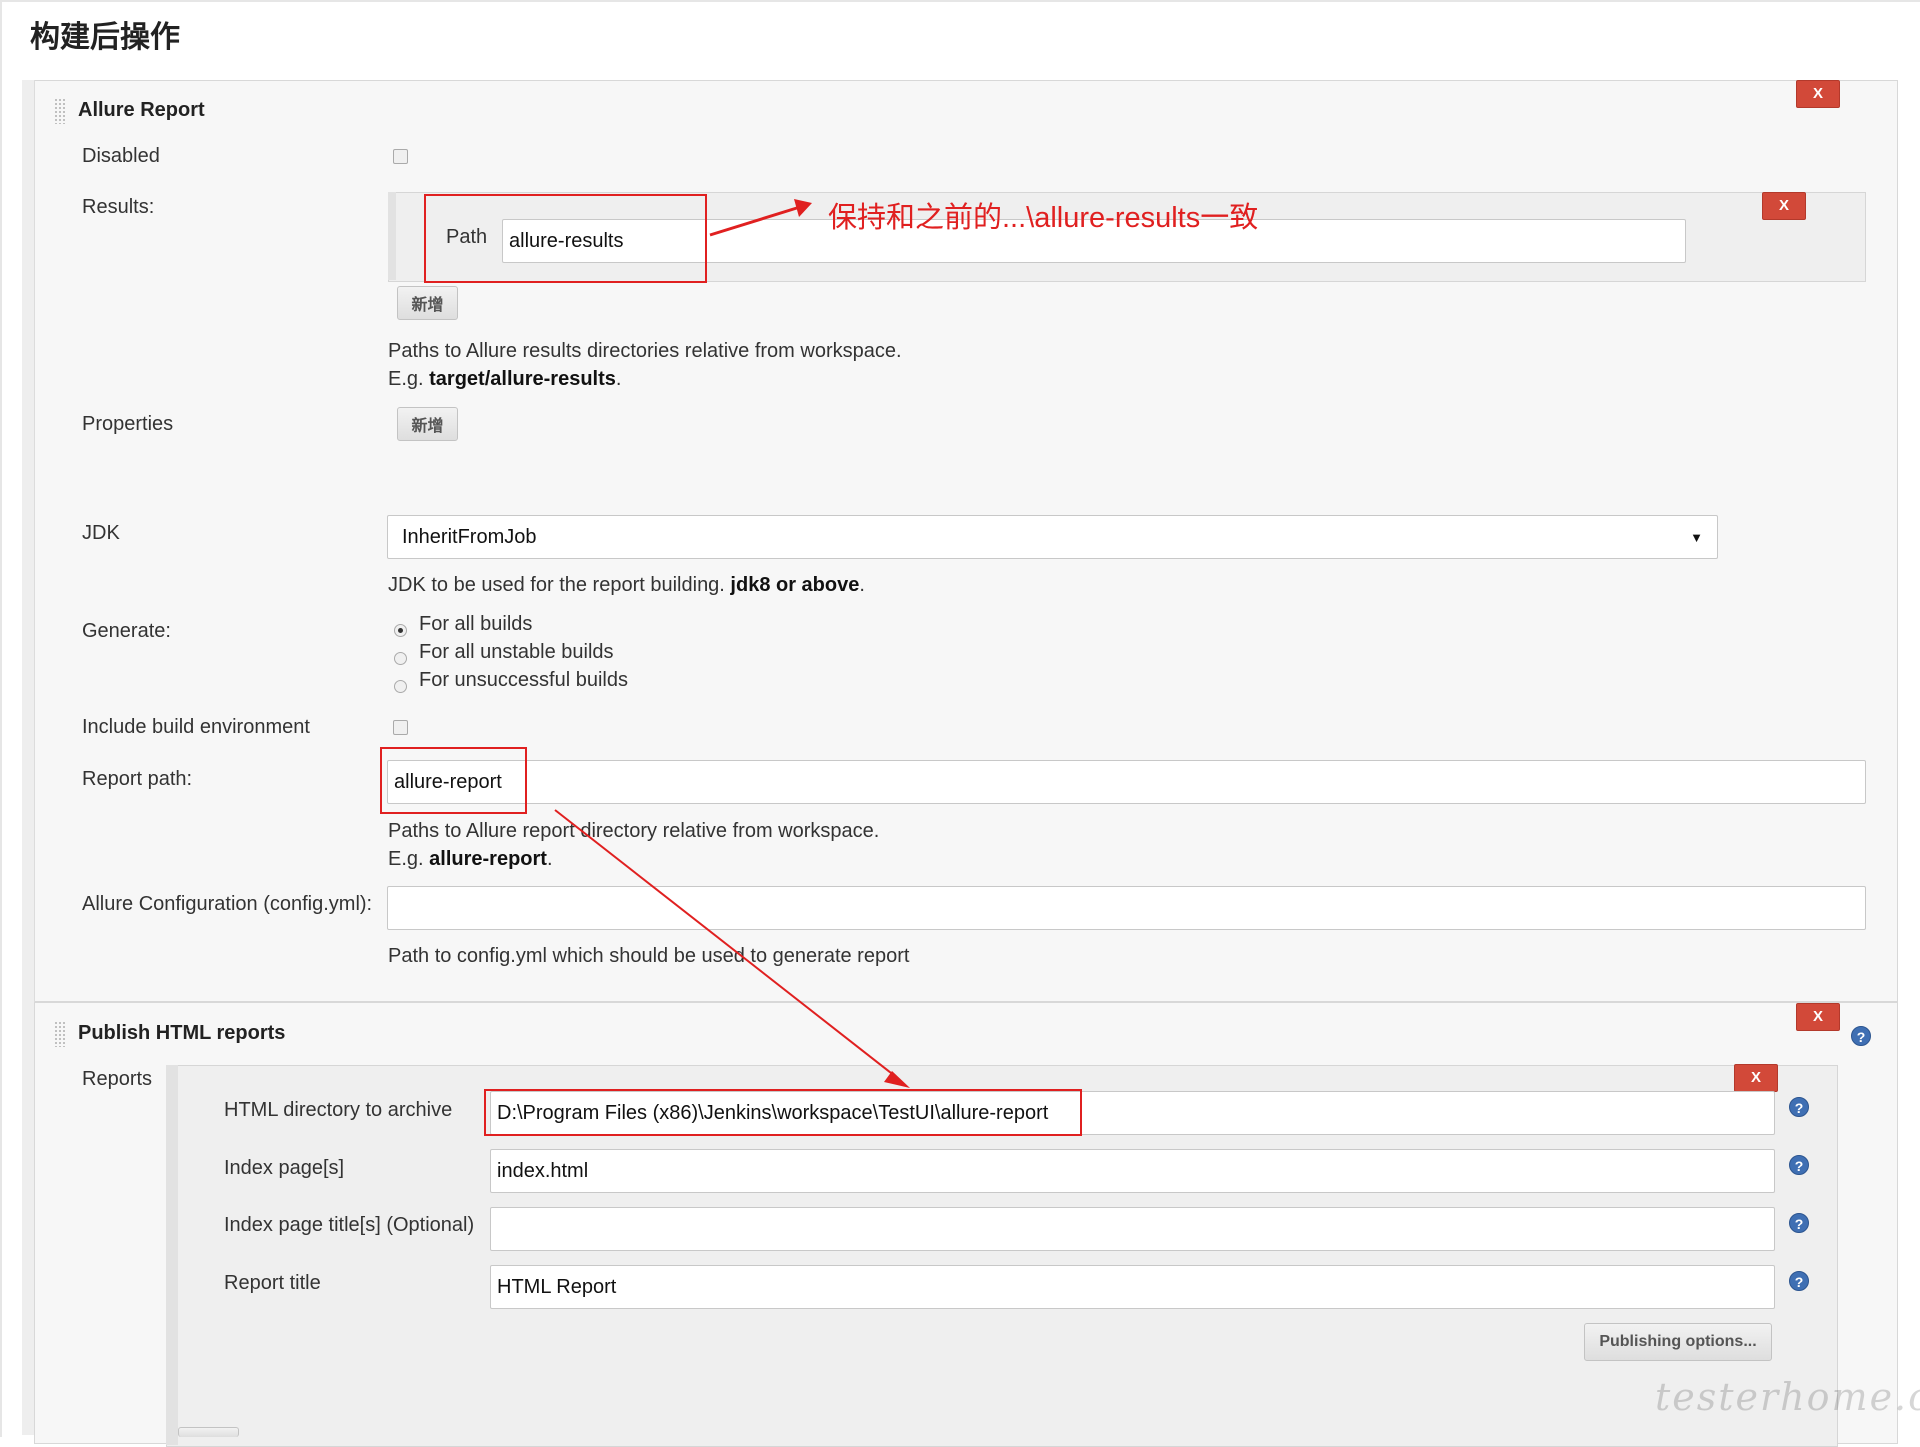 The height and width of the screenshot is (1447, 1920). I want to click on results-help-eg-value: target/allure-results, so click(522, 379).